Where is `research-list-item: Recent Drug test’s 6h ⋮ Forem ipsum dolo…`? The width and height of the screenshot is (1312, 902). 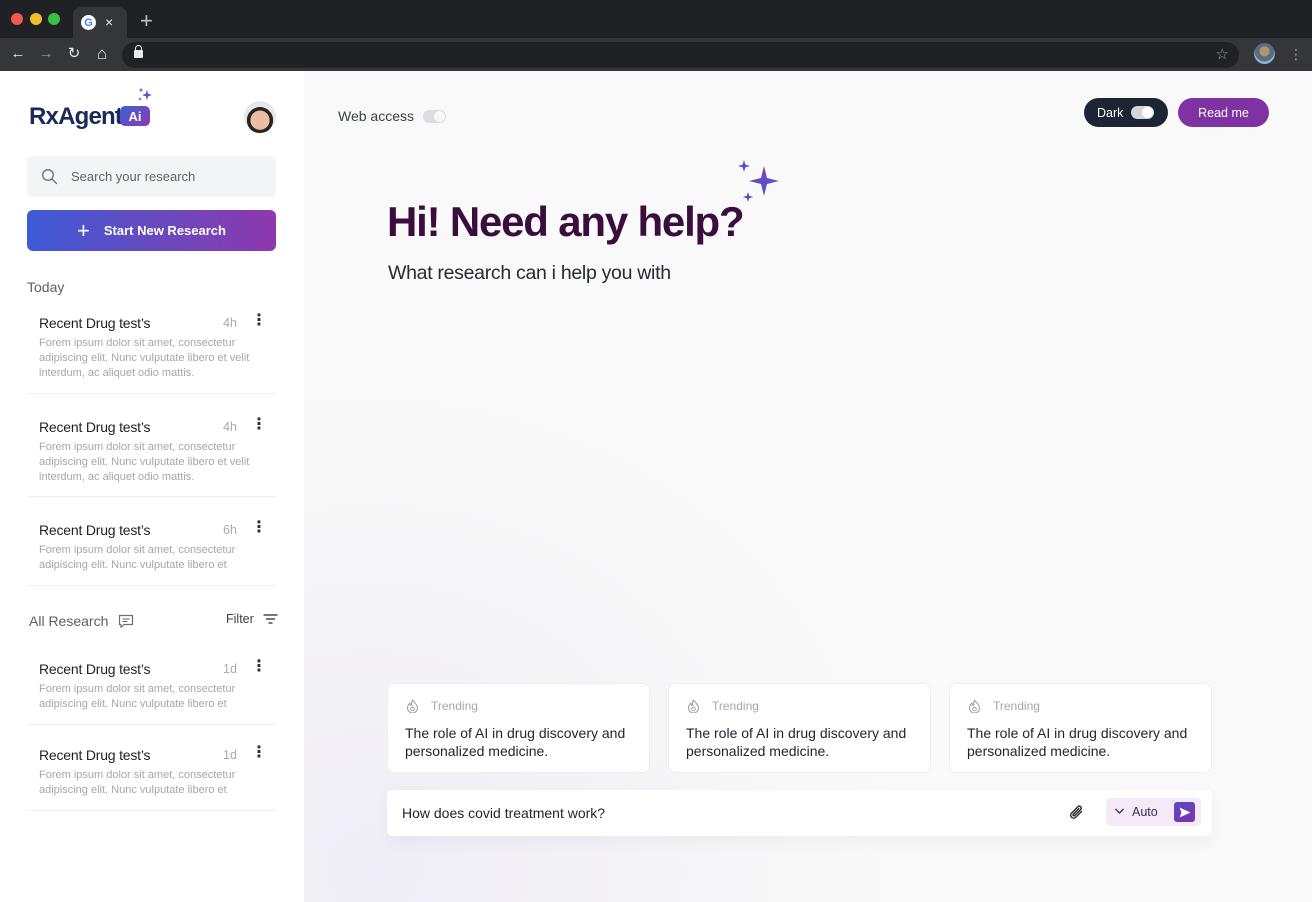
research-list-item: Recent Drug test’s 6h ⋮ Forem ipsum dolo… is located at coordinates (151, 553).